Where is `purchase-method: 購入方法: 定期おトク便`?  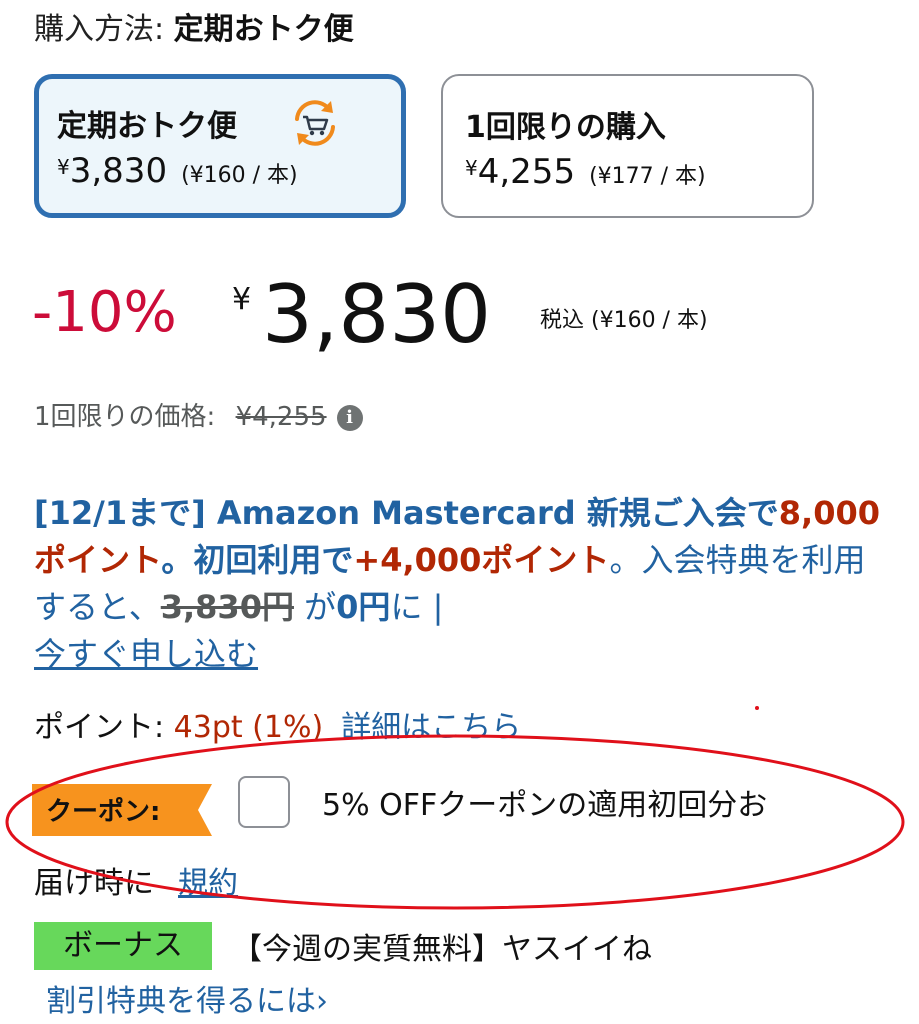
purchase-method: 購入方法: 定期おトク便 is located at coordinates (194, 26).